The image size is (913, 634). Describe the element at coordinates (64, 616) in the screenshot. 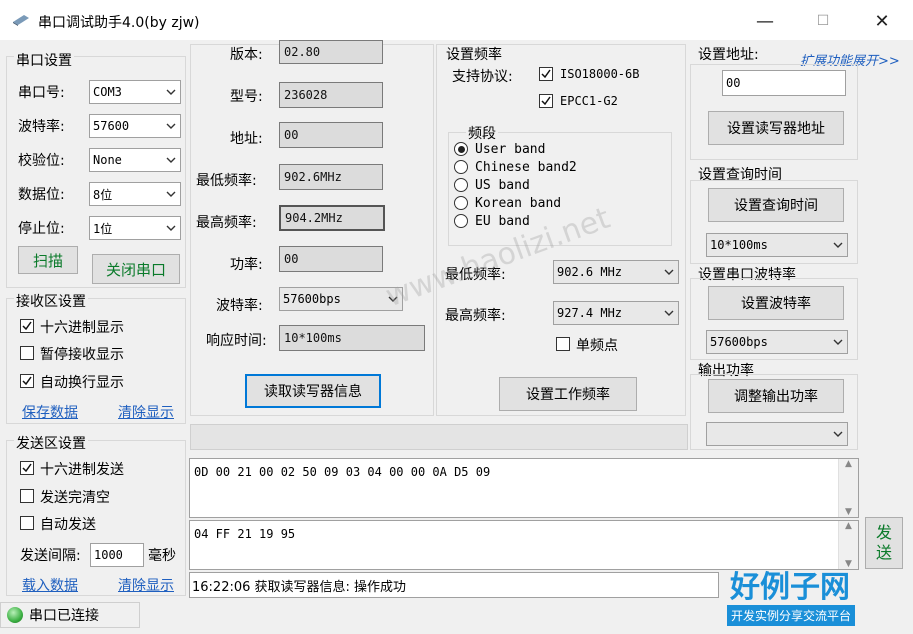

I see `status-text: 串口已连接` at that location.